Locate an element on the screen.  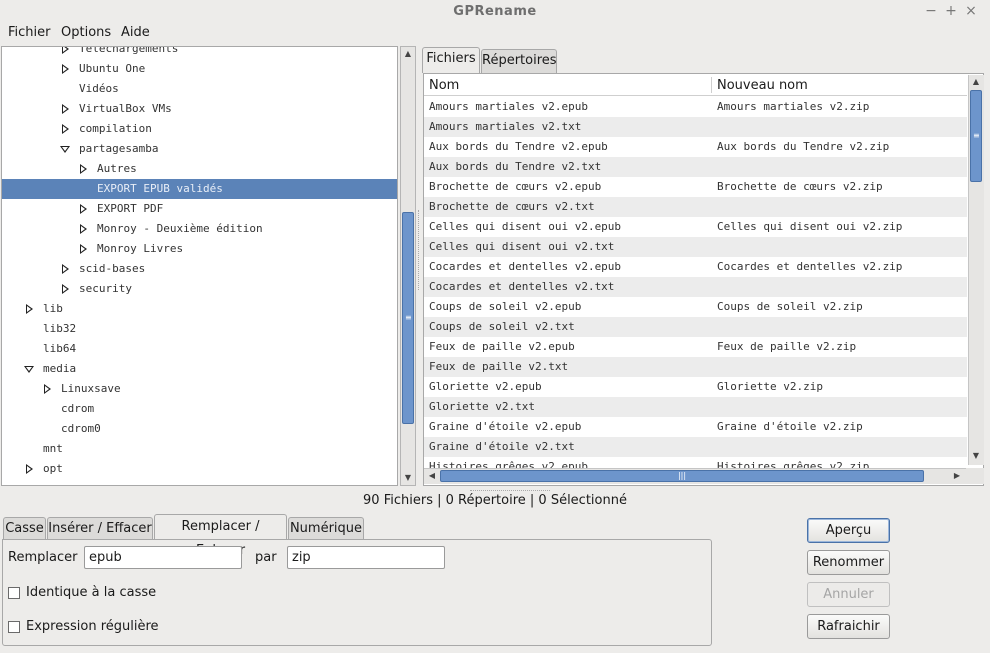
menu-aide: Aide is located at coordinates (135, 32).